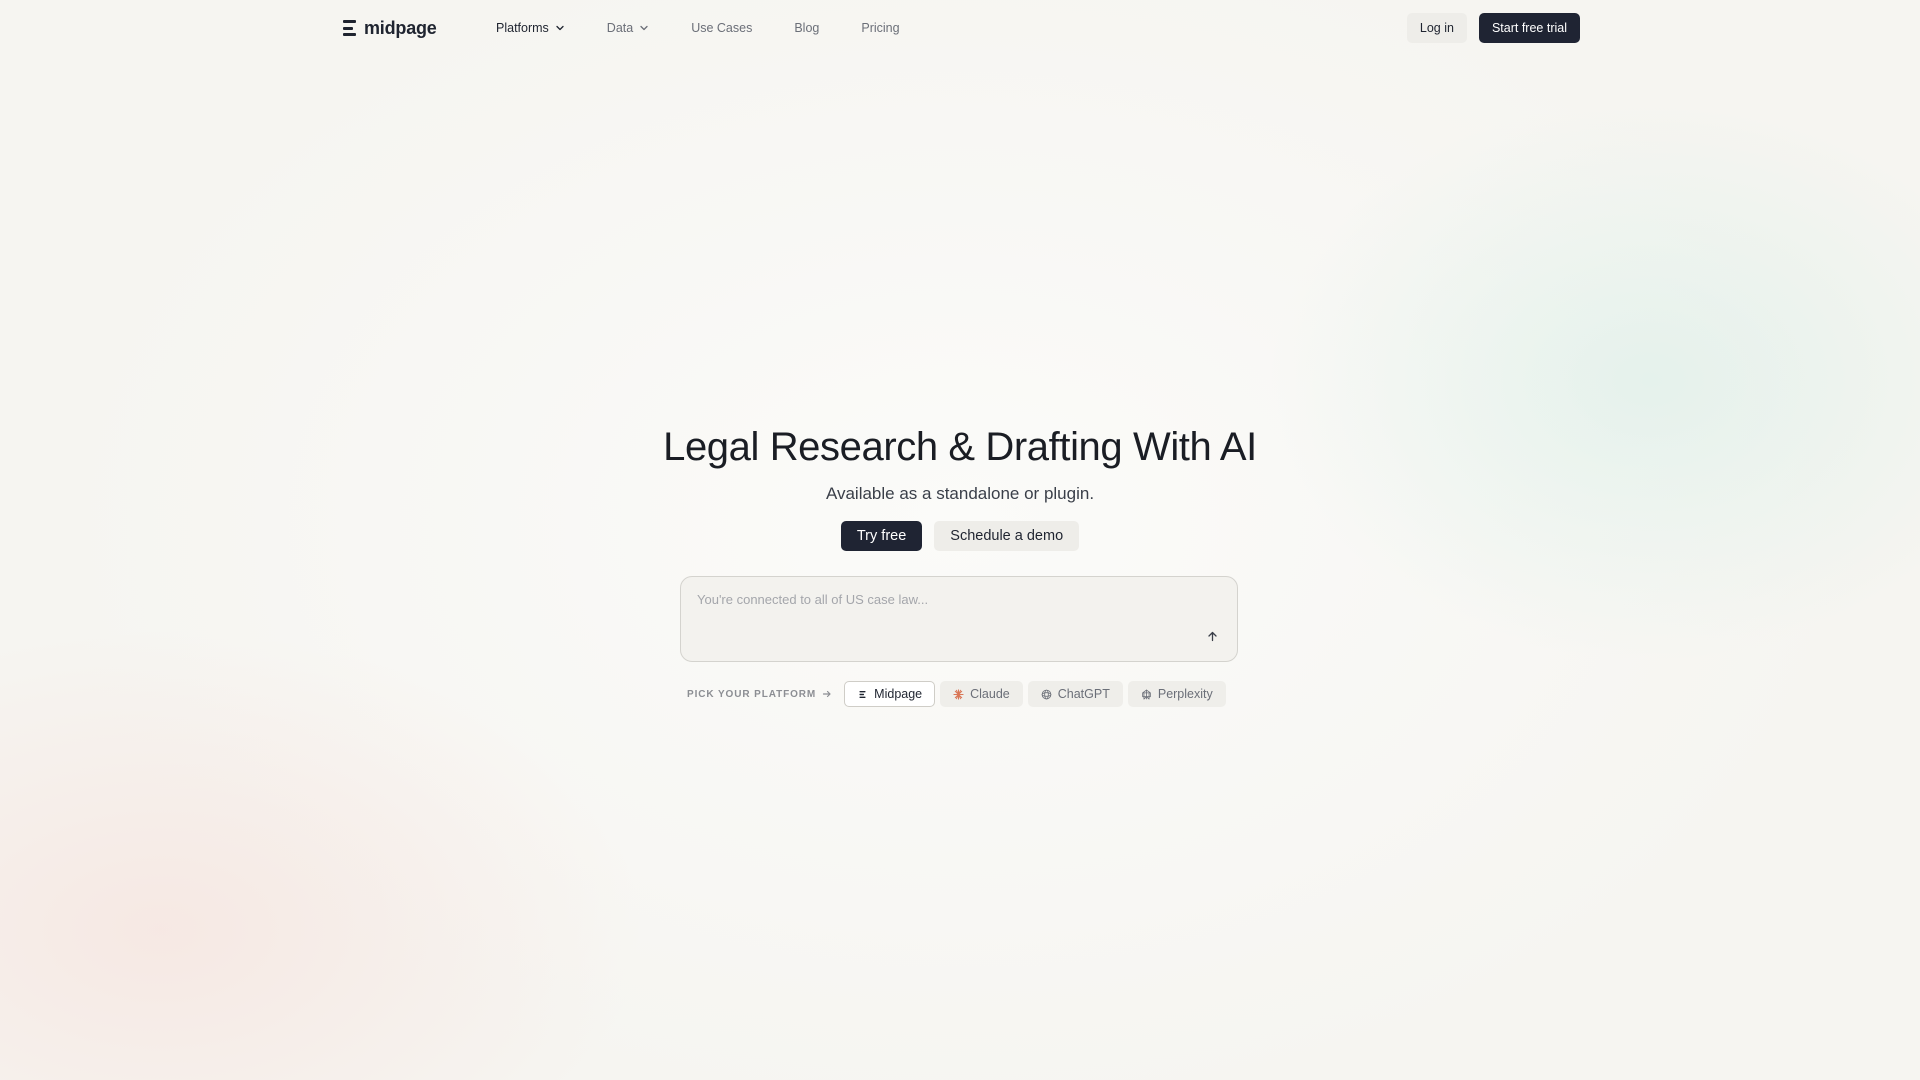  I want to click on nav-link-data-label: Data, so click(620, 28).